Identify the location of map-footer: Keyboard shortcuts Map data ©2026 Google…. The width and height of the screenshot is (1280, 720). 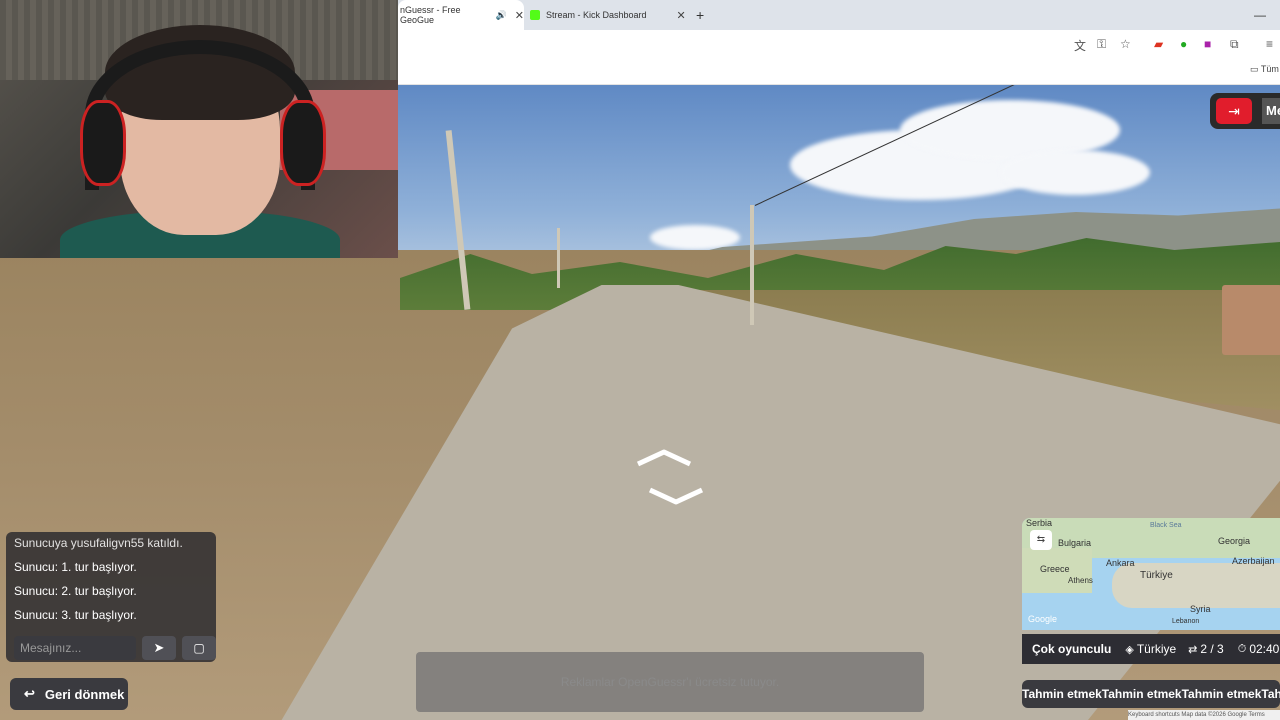
(1204, 715).